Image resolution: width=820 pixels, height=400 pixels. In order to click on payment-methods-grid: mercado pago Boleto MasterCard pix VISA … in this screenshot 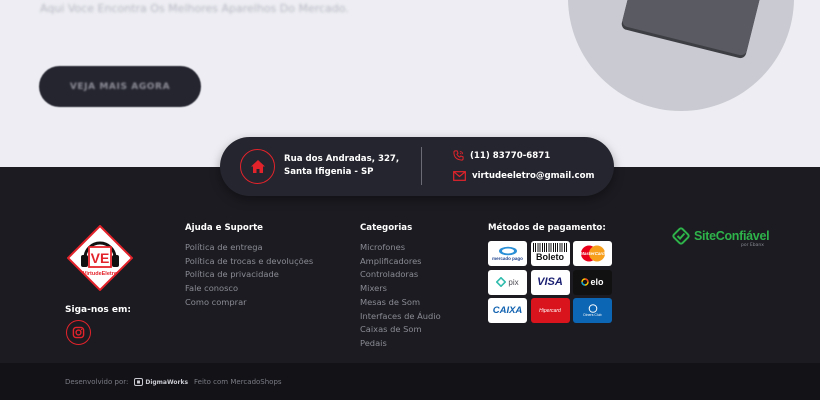, I will do `click(550, 282)`.